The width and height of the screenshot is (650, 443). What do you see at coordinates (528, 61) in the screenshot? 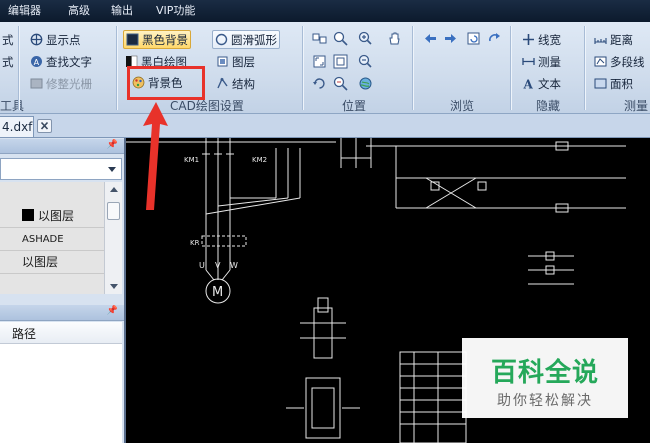
I see `ruler-icon` at bounding box center [528, 61].